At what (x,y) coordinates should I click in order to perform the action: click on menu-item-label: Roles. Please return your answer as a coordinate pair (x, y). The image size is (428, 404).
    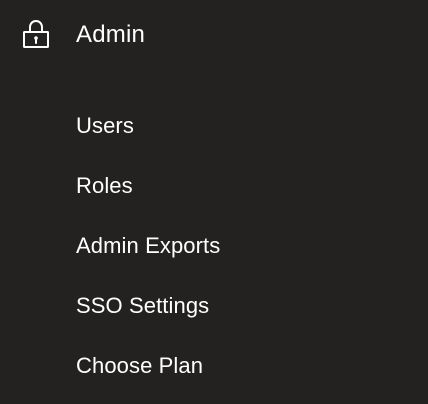
    Looking at the image, I should click on (104, 185).